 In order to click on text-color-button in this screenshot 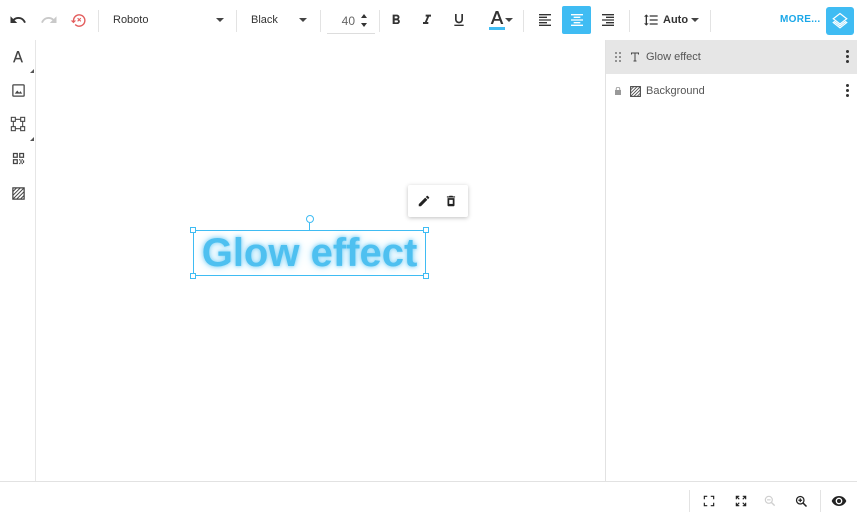, I will do `click(497, 20)`.